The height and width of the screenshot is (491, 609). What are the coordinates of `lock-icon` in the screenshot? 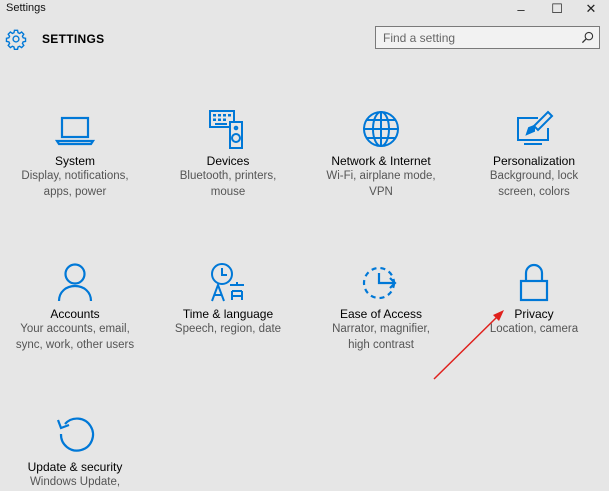 It's located at (534, 282).